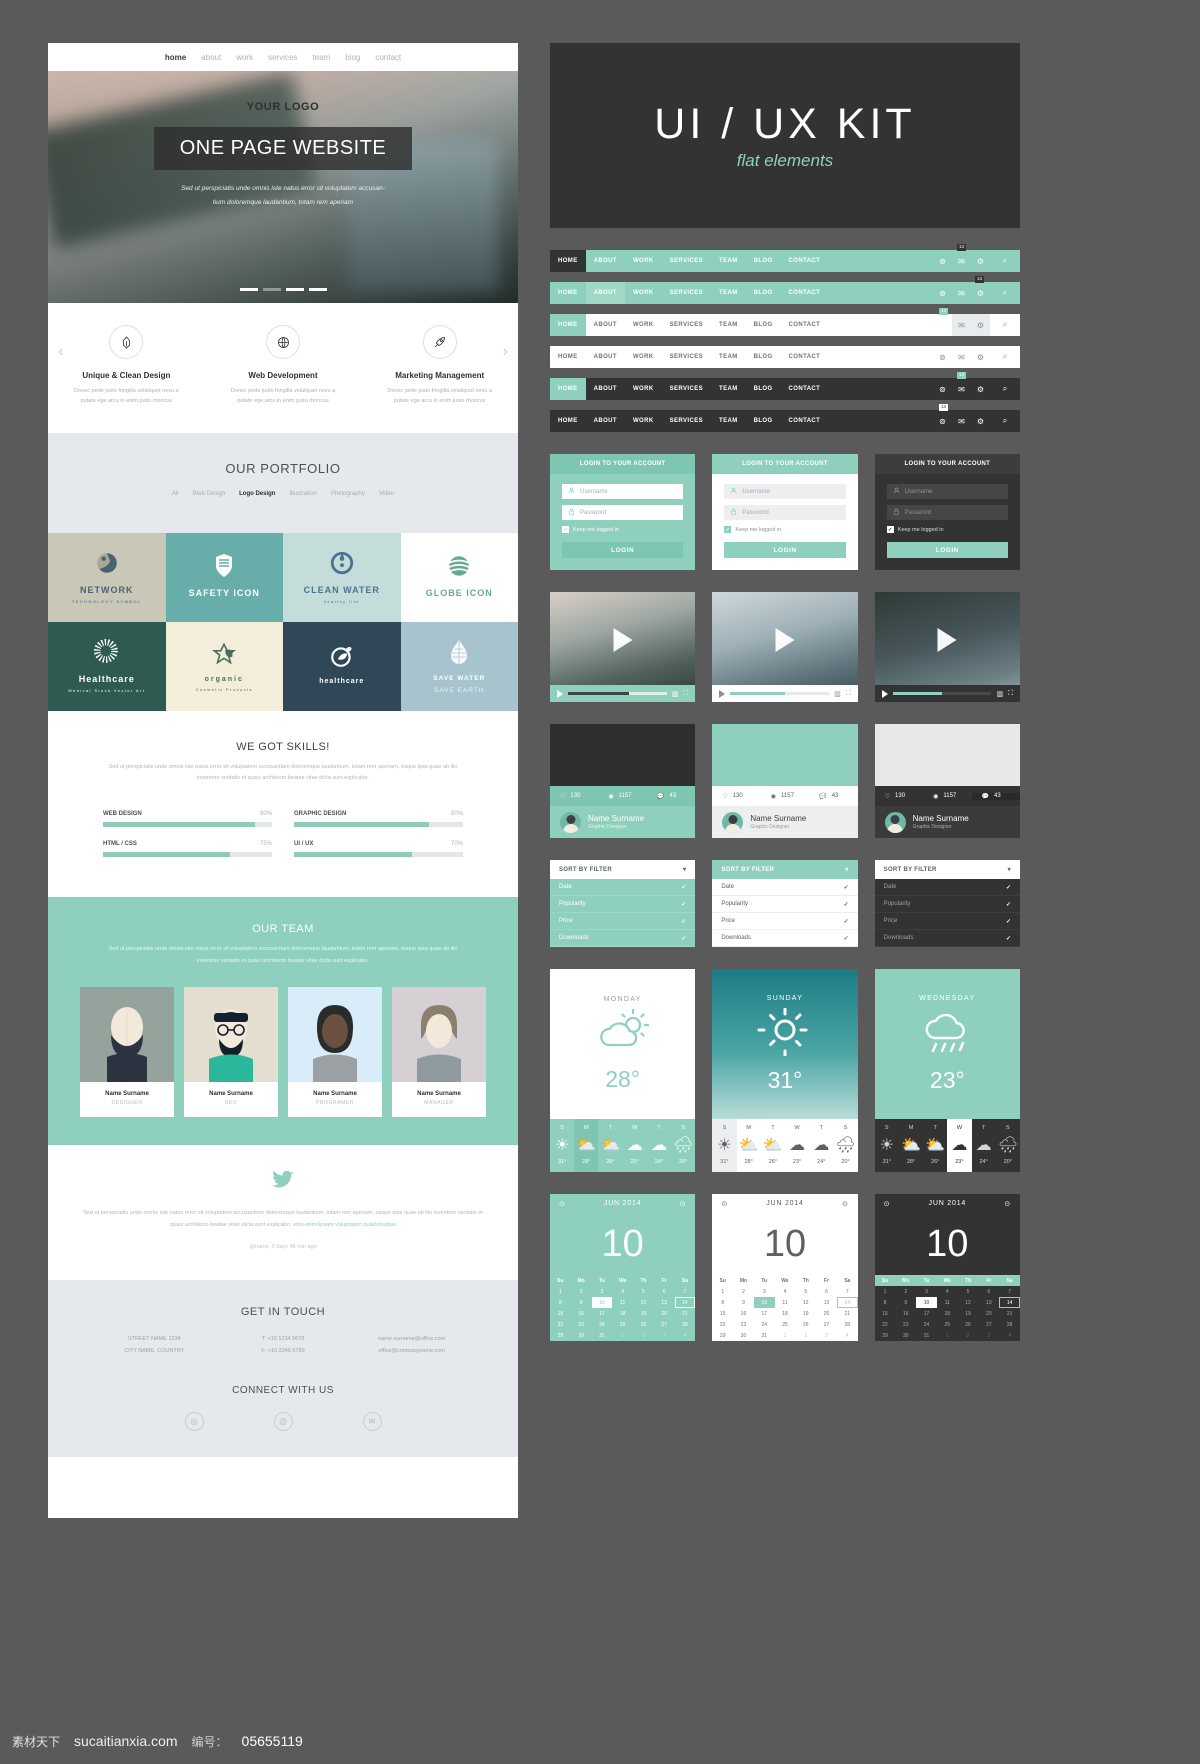  Describe the element at coordinates (947, 904) in the screenshot. I see `filter-option-popularity: Popularity ✓` at that location.